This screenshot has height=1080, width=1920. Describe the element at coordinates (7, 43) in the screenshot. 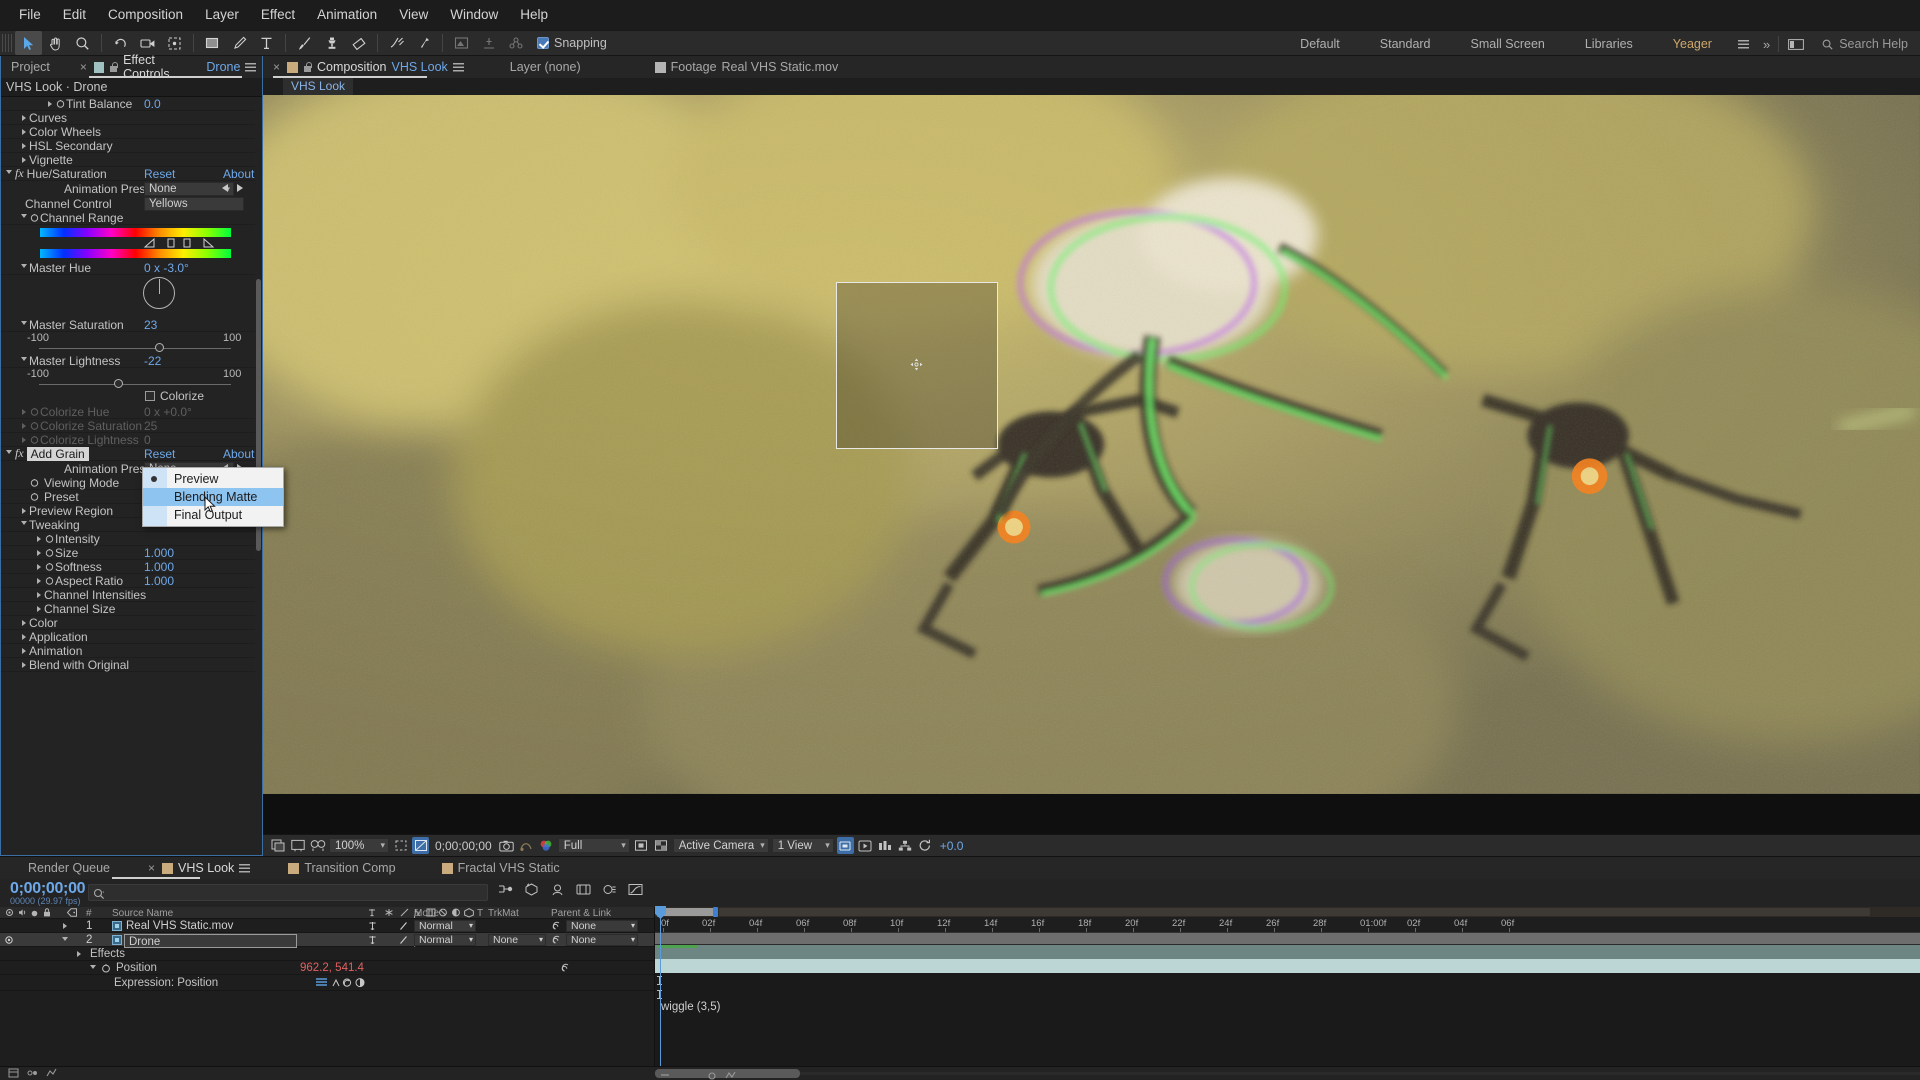

I see `toolbar-grip` at that location.